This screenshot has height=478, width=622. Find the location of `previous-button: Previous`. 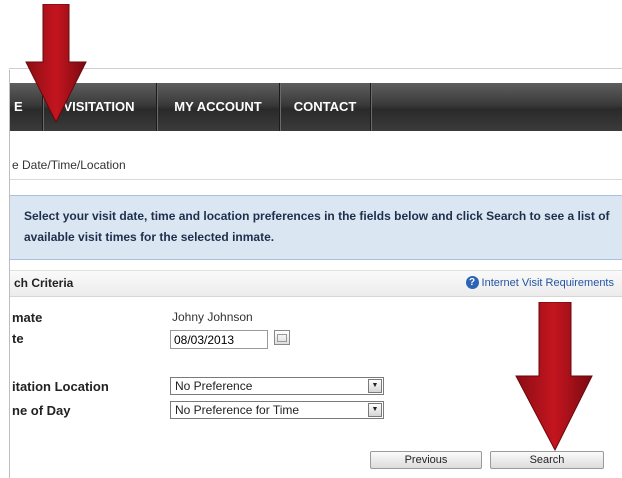

previous-button: Previous is located at coordinates (426, 460).